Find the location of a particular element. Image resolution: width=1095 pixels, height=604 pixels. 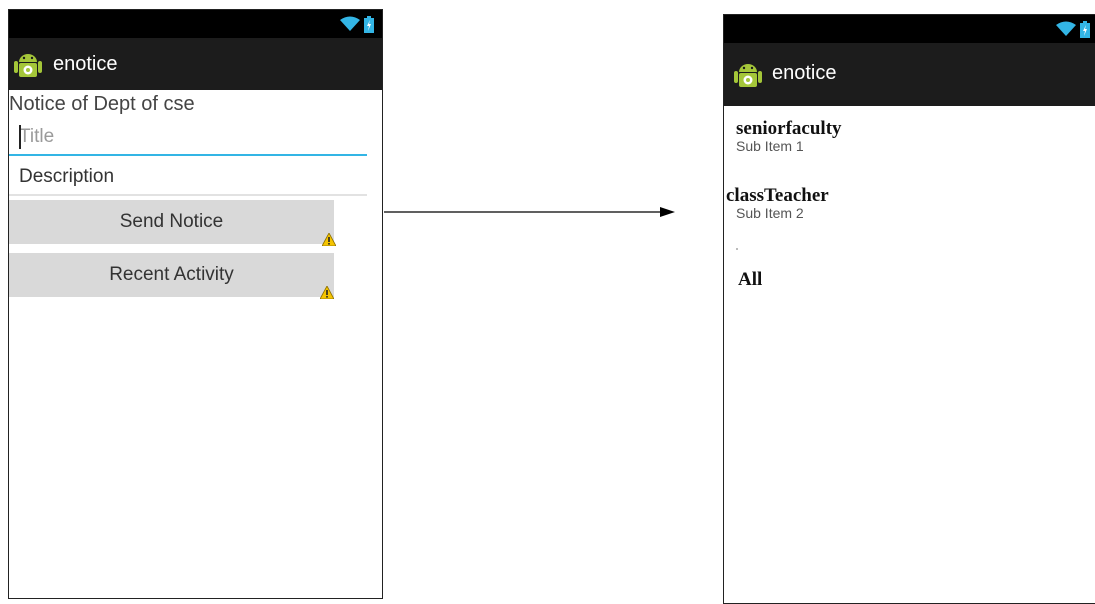

title-field is located at coordinates (188, 138).